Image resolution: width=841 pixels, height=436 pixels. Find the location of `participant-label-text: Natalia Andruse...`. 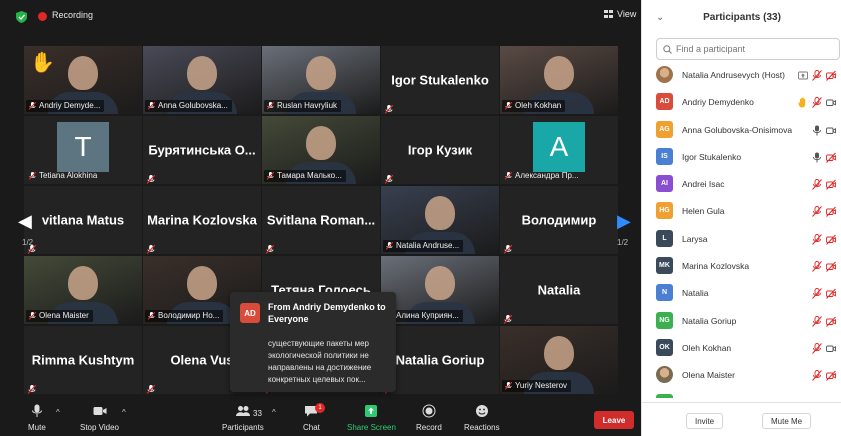

participant-label-text: Natalia Andruse... is located at coordinates (428, 245).